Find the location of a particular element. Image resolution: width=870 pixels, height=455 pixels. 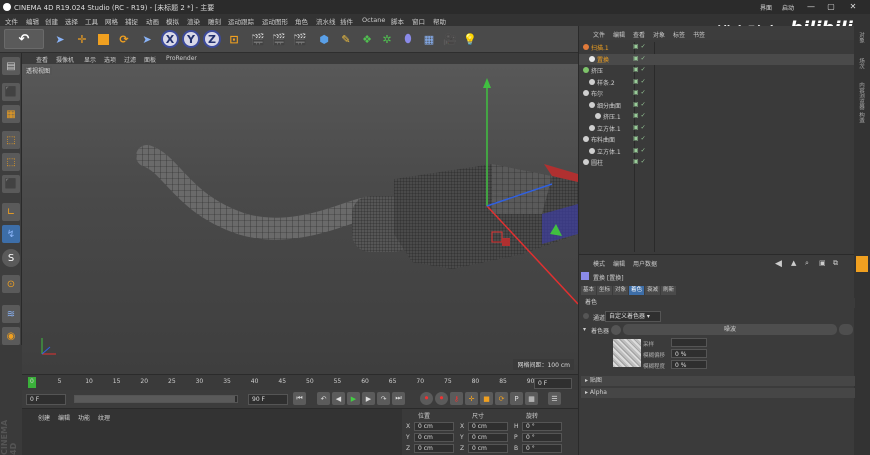

menu-select: 选择 is located at coordinates (71, 21).